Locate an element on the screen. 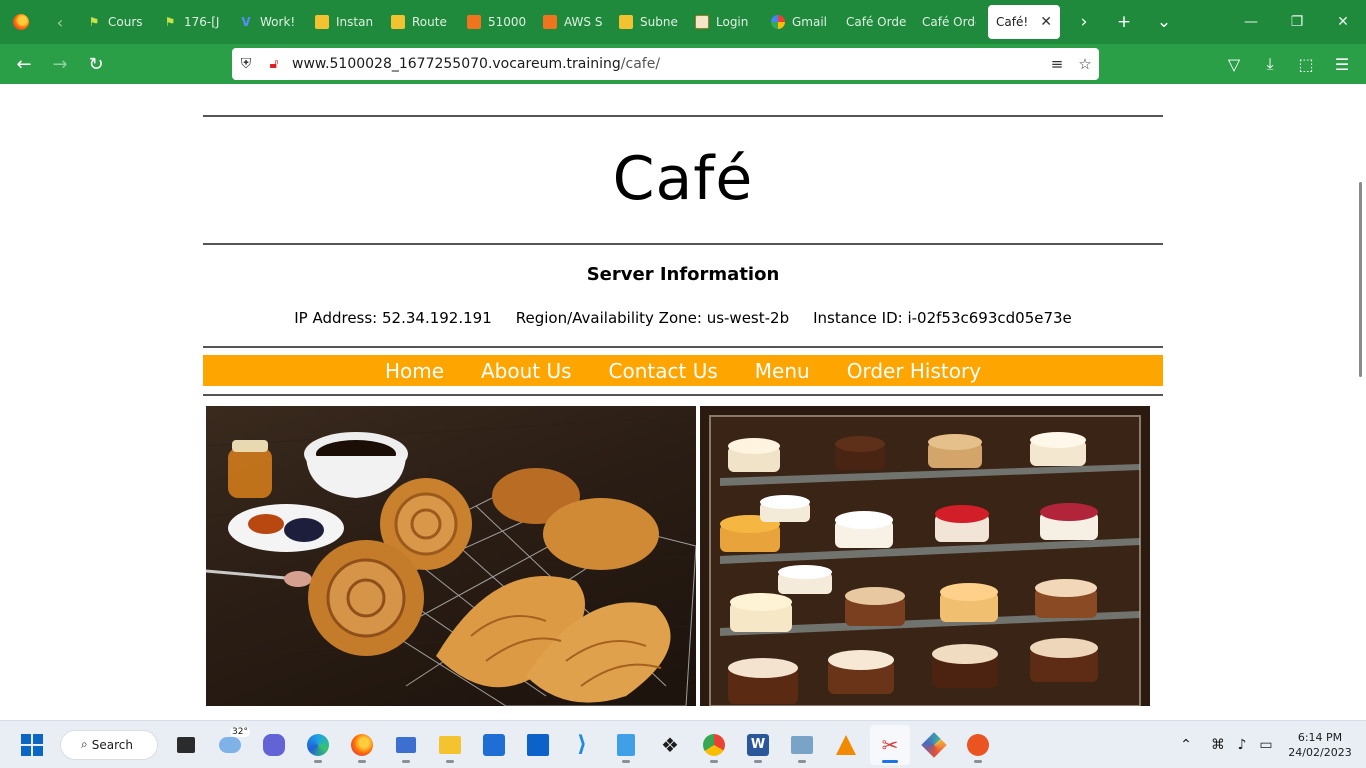 This screenshot has height=768, width=1366. page-scrollbar is located at coordinates (1360, 279).